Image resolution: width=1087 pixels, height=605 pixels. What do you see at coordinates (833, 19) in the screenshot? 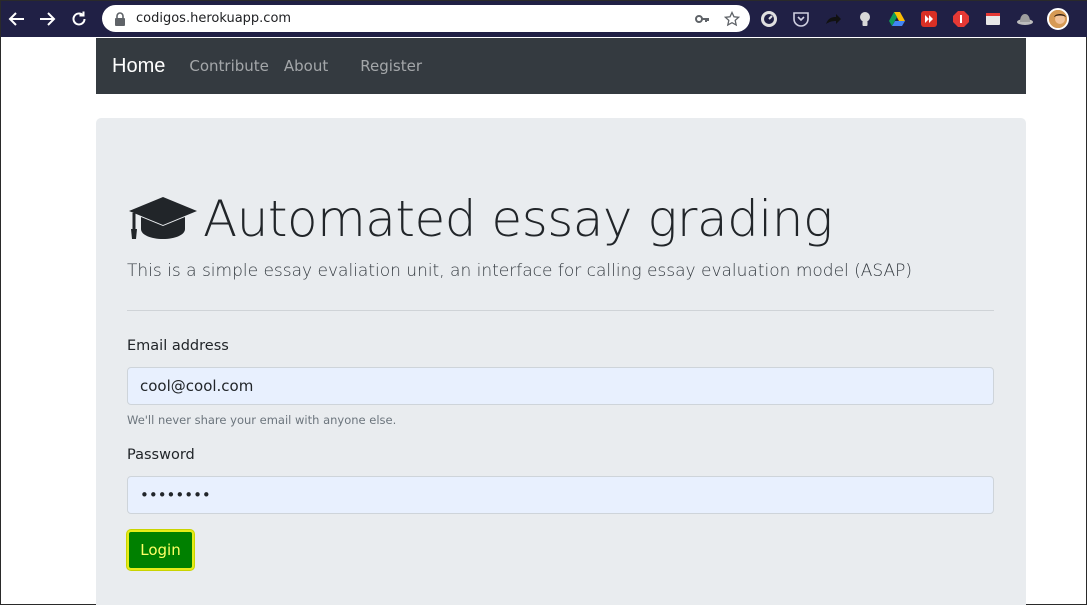
I see `share-arrow-extension-icon` at bounding box center [833, 19].